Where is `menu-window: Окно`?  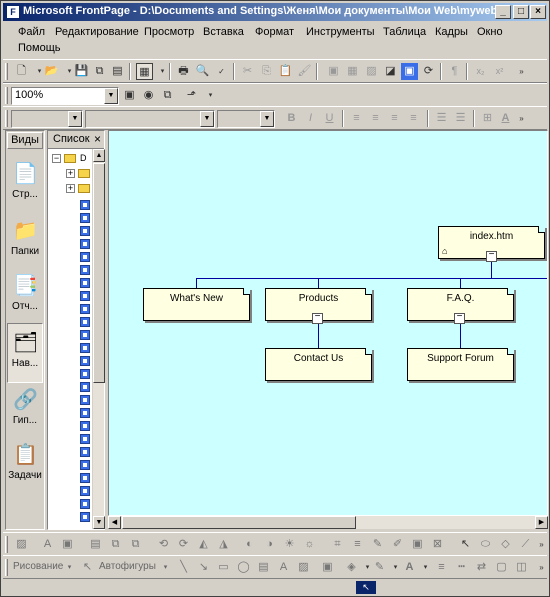
menu-window: Окно is located at coordinates (490, 32).